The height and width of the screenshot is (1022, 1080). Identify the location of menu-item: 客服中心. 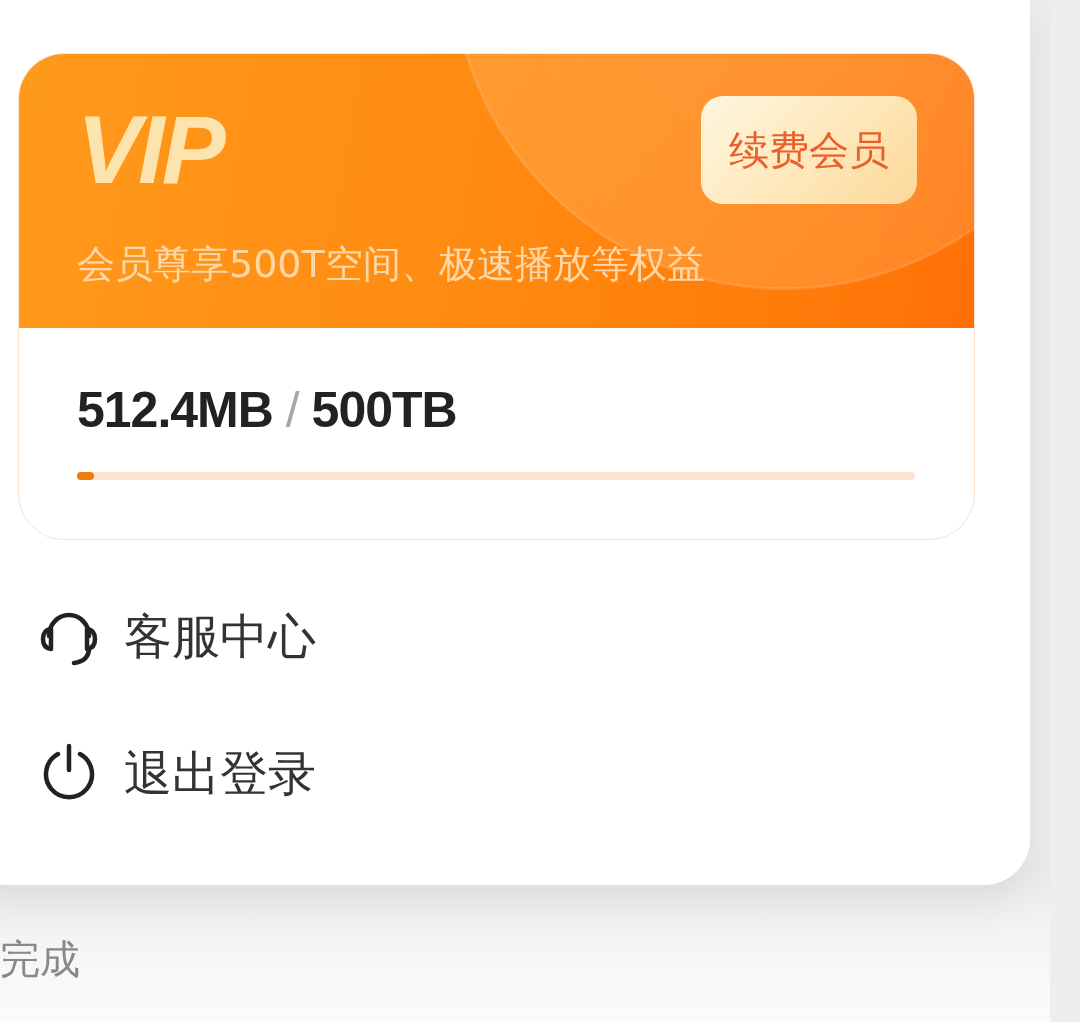
(178, 636).